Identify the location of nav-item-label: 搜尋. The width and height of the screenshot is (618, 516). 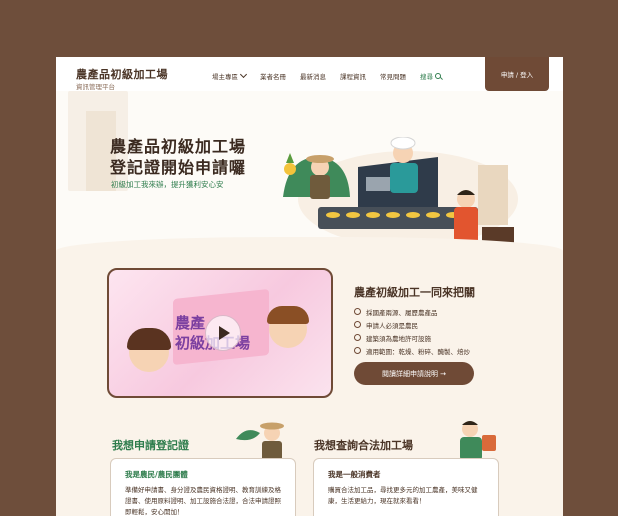
(426, 77).